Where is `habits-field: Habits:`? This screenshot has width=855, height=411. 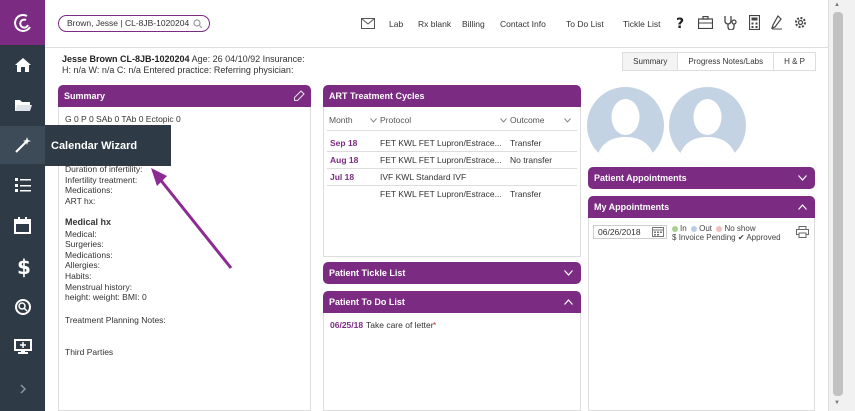 habits-field: Habits: is located at coordinates (78, 275).